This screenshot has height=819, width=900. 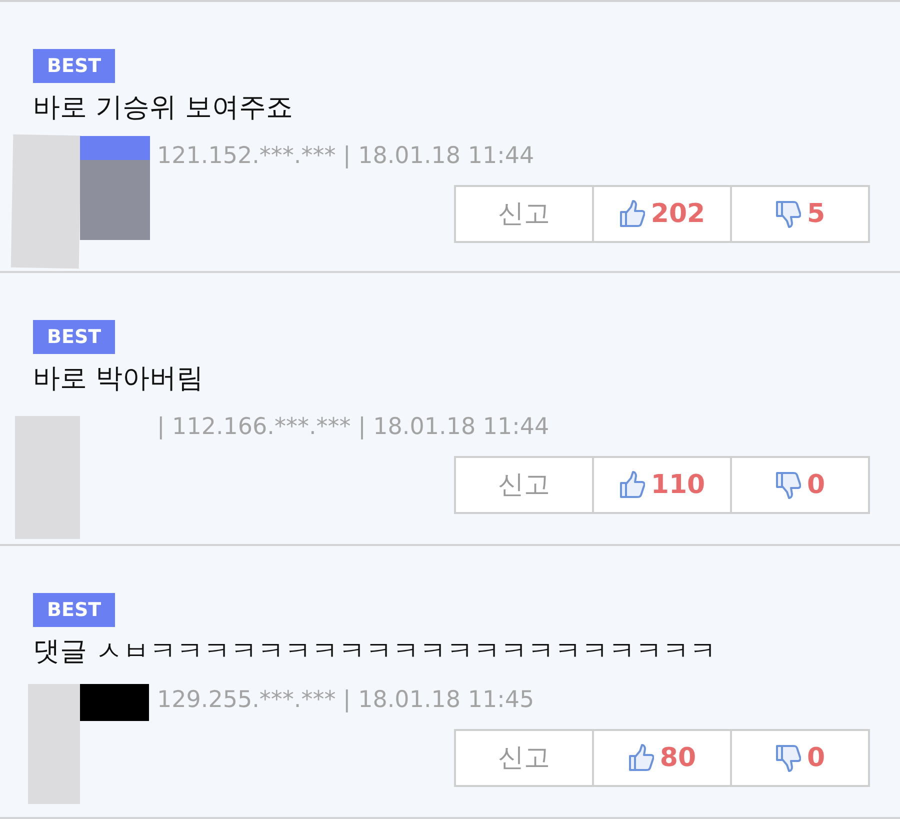 What do you see at coordinates (346, 156) in the screenshot?
I see `comment-meta: 121.152.***.*** | 18.01.18 11:44` at bounding box center [346, 156].